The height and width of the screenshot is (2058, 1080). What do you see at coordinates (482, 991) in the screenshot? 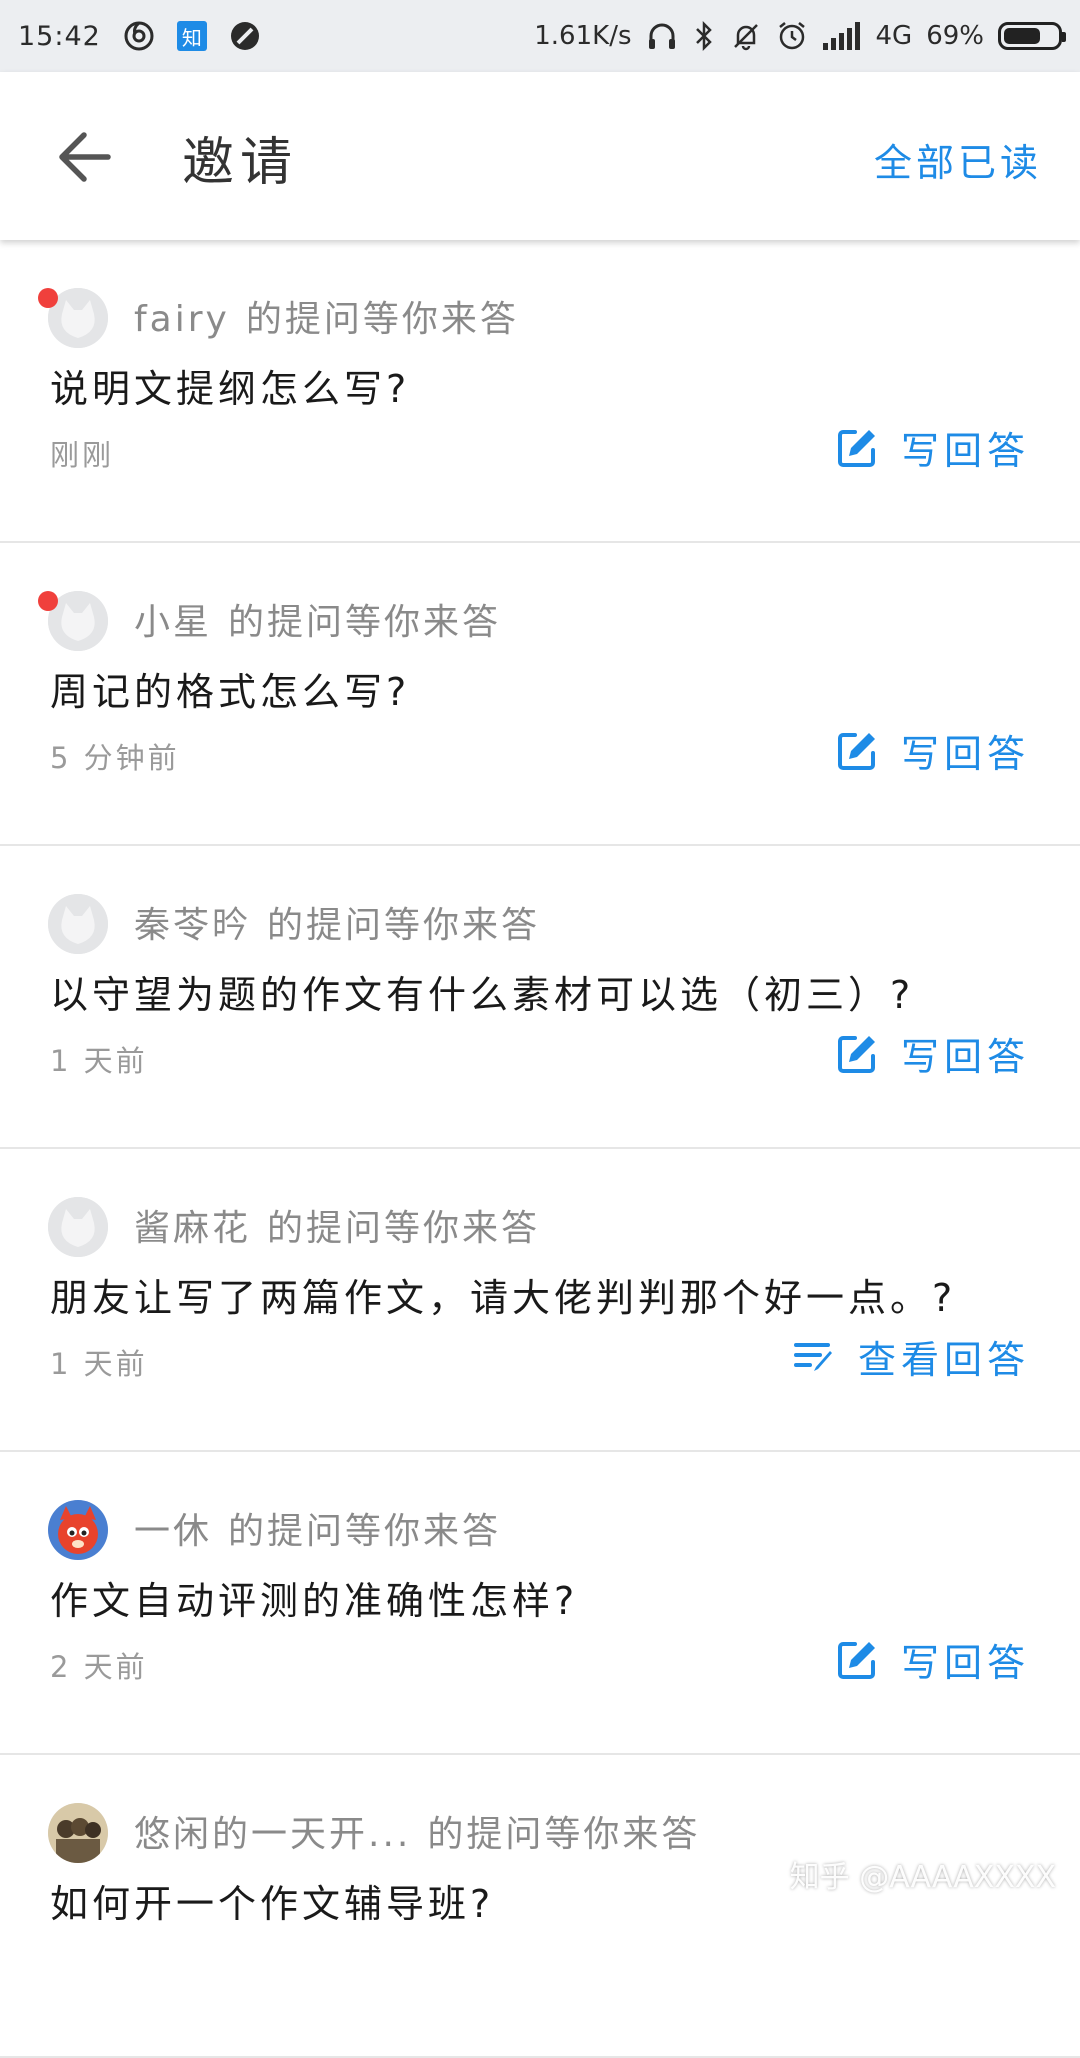
I see `question-title: 以守望为题的作文有什么素材可以选（初三）?` at bounding box center [482, 991].